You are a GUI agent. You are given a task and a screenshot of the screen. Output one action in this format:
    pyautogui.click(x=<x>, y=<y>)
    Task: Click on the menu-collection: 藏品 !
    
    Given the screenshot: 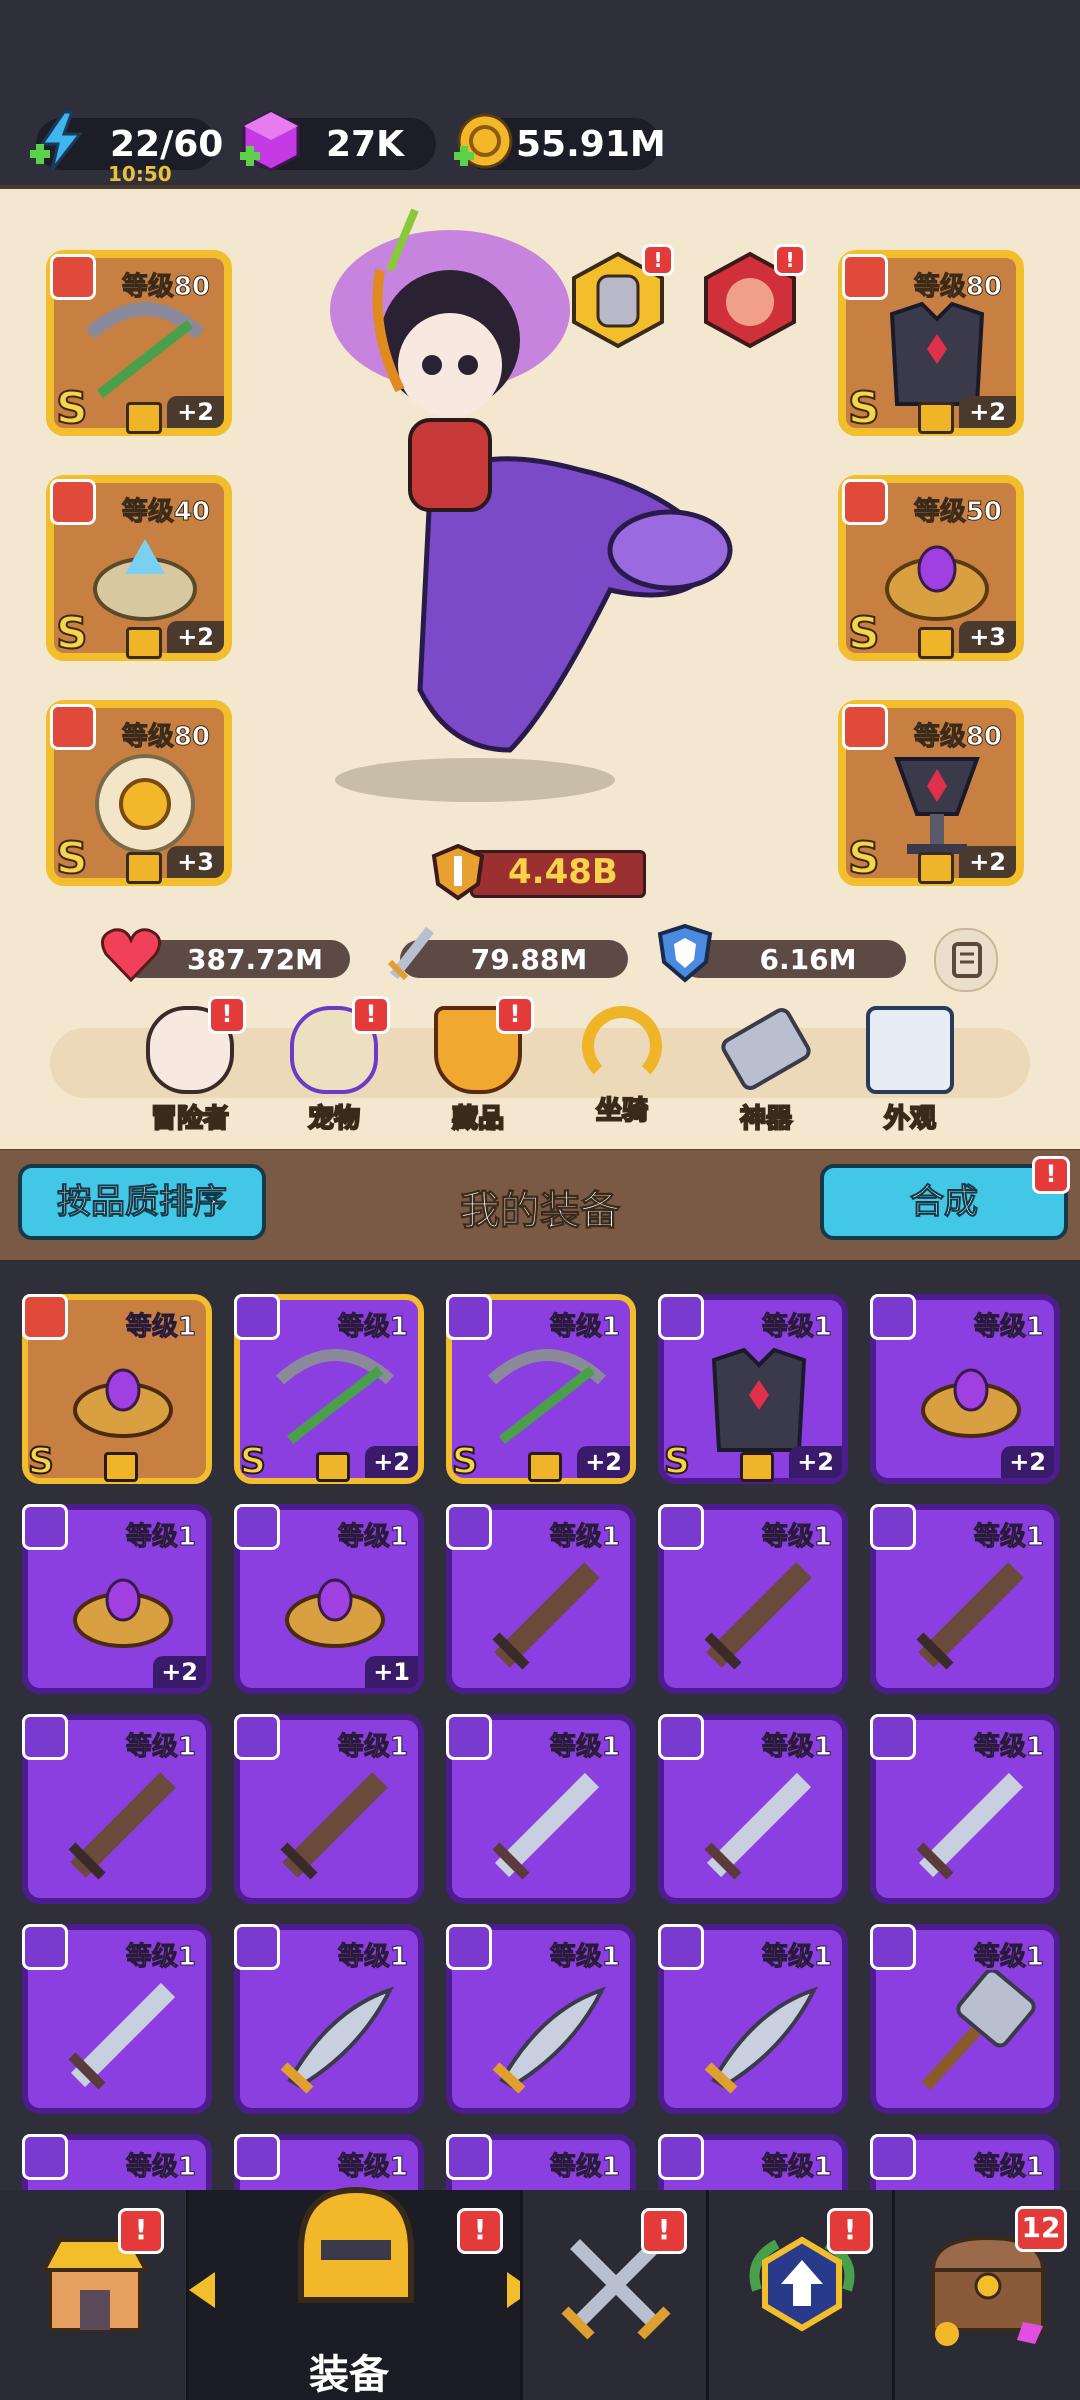 What is the action you would take?
    pyautogui.click(x=478, y=1065)
    